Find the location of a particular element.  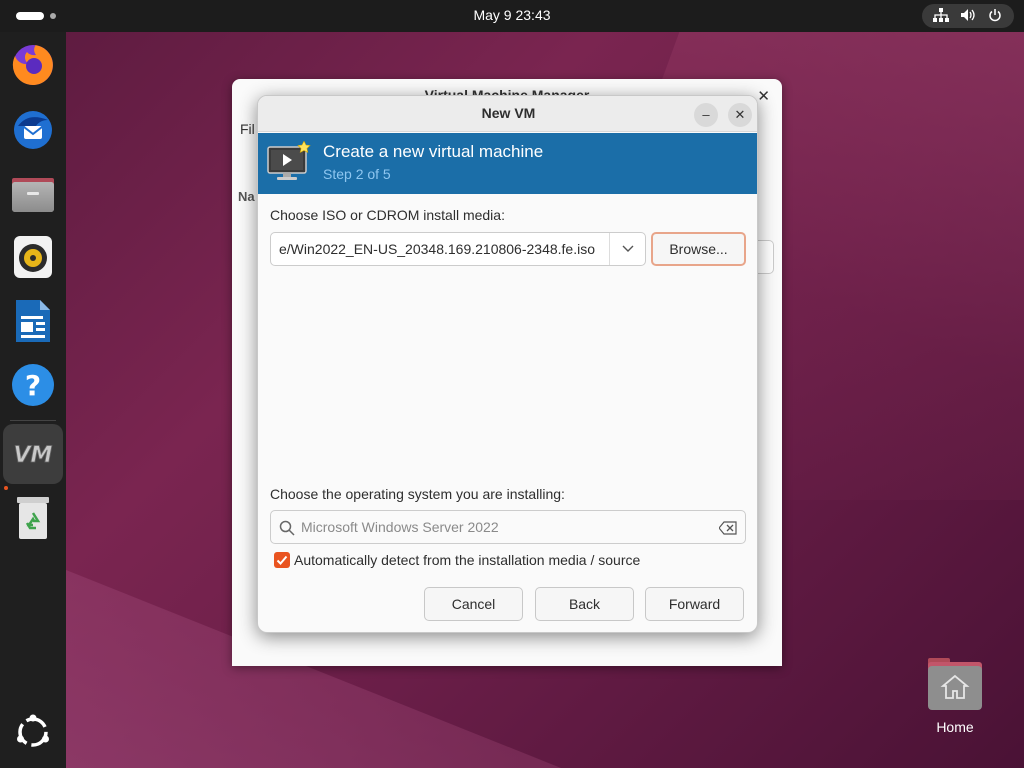

close-icon: ✕ is located at coordinates (763, 96).